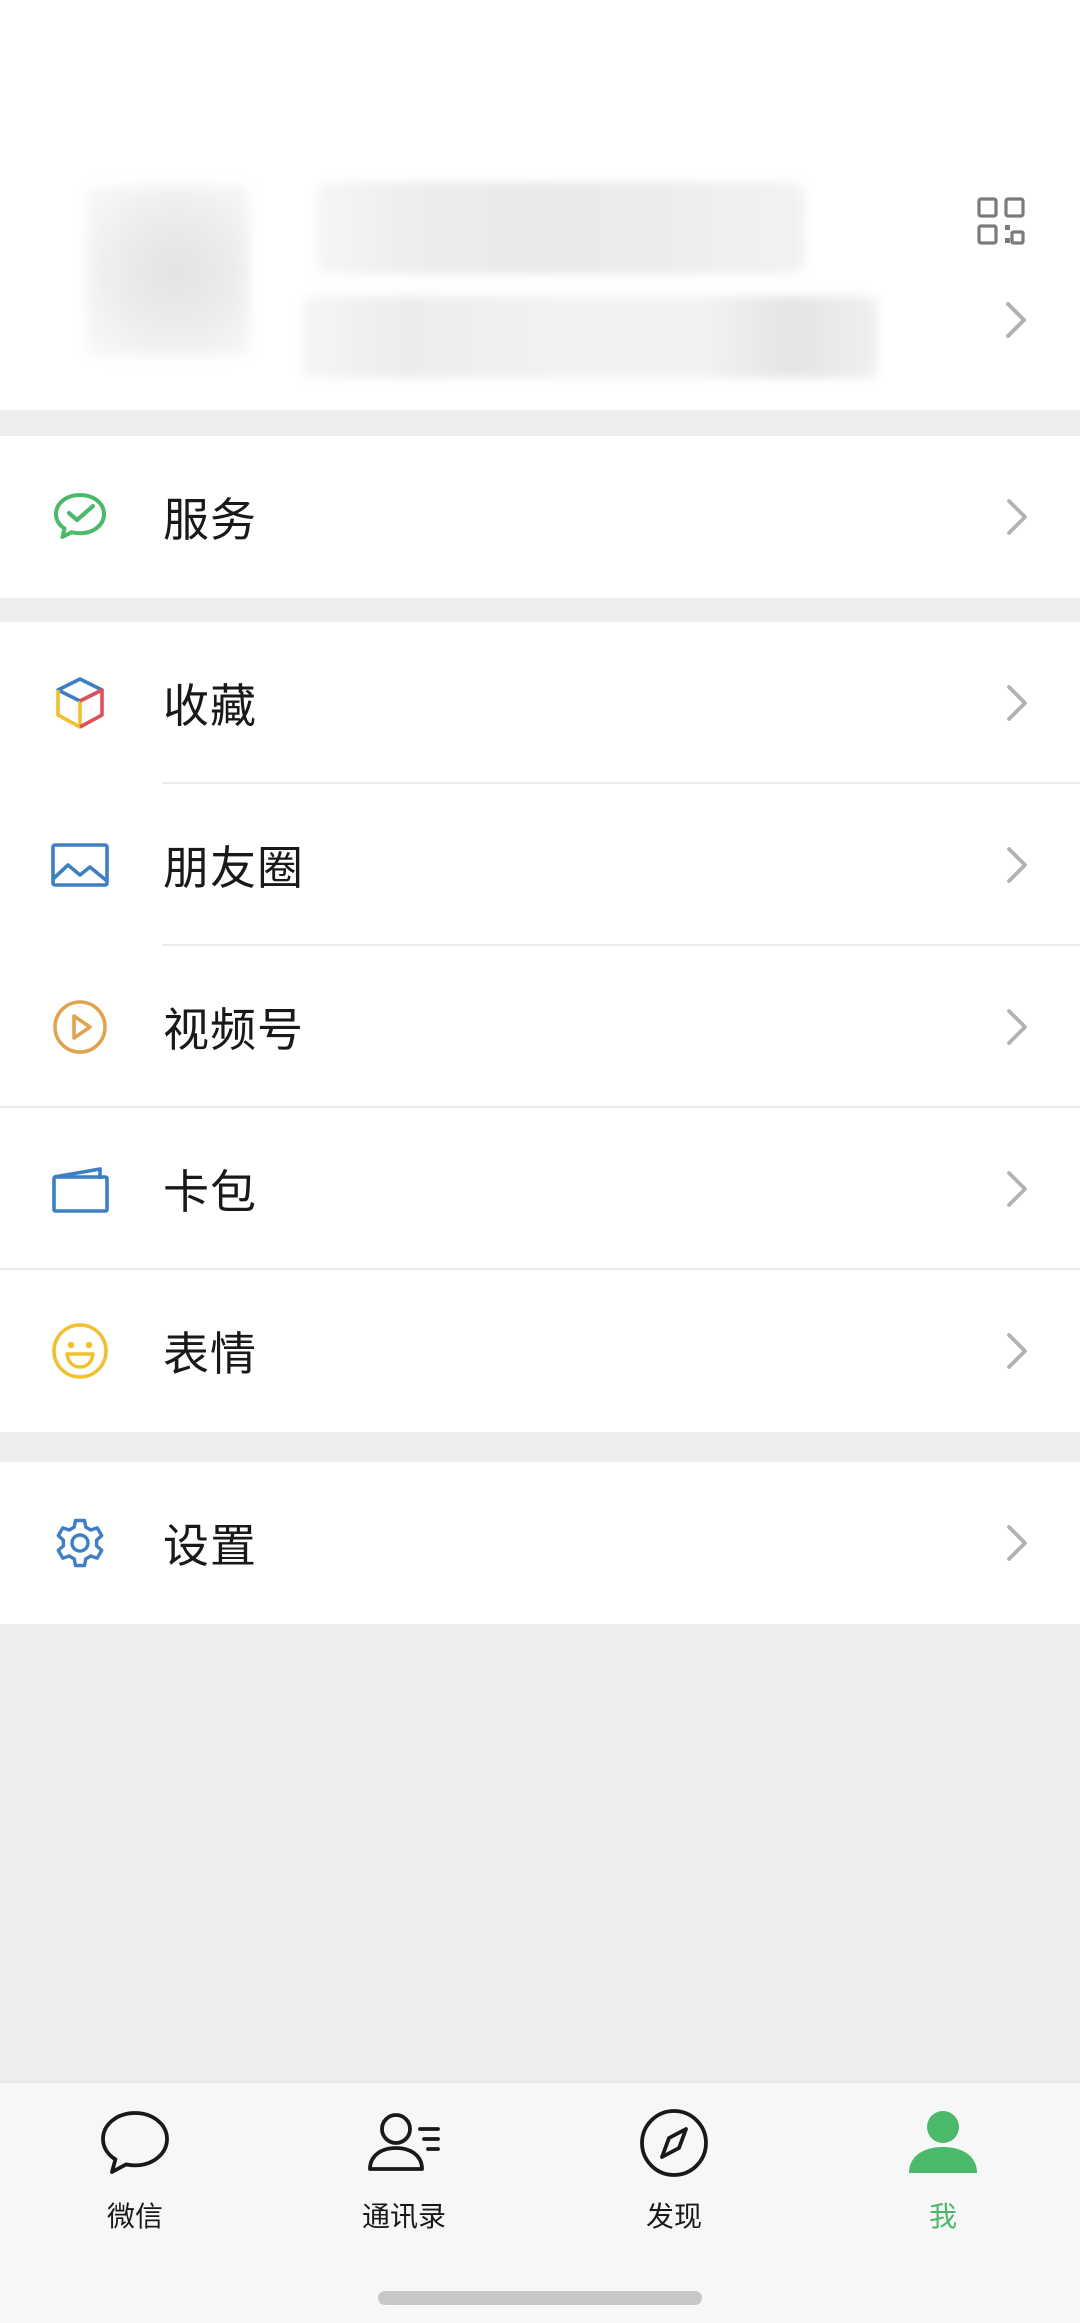 This screenshot has width=1080, height=2323. I want to click on menu-item-moments: 朋友圈, so click(540, 865).